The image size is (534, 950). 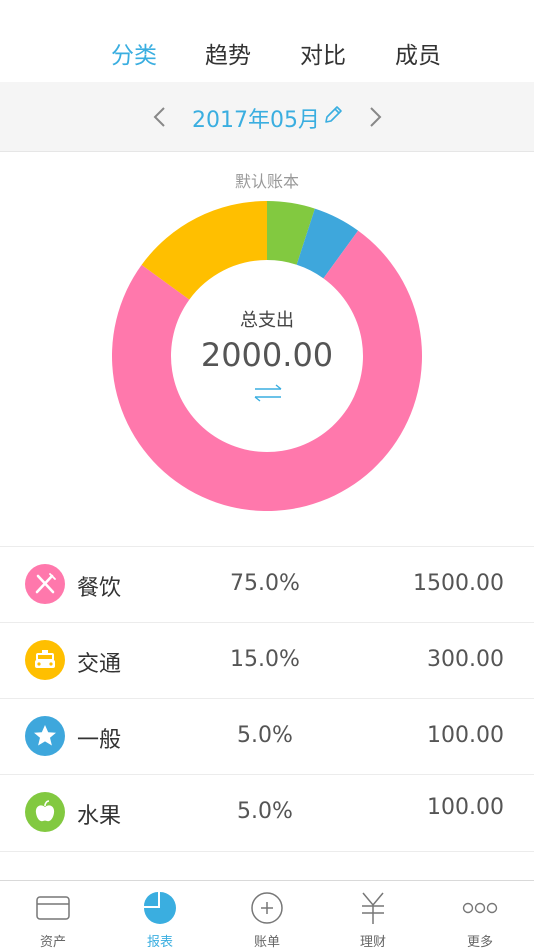 I want to click on category-row-fruit: 水果 5.0% 100.00, so click(x=267, y=813).